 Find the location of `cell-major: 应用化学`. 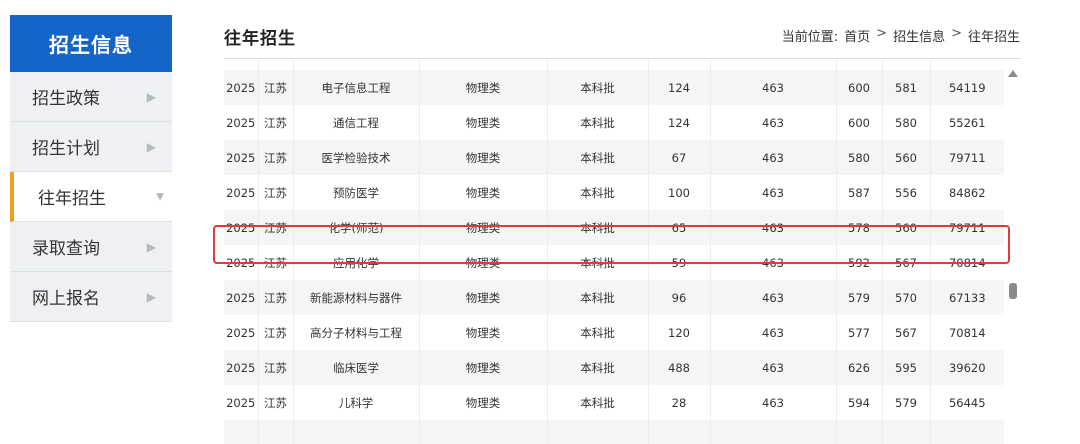

cell-major: 应用化学 is located at coordinates (356, 262).